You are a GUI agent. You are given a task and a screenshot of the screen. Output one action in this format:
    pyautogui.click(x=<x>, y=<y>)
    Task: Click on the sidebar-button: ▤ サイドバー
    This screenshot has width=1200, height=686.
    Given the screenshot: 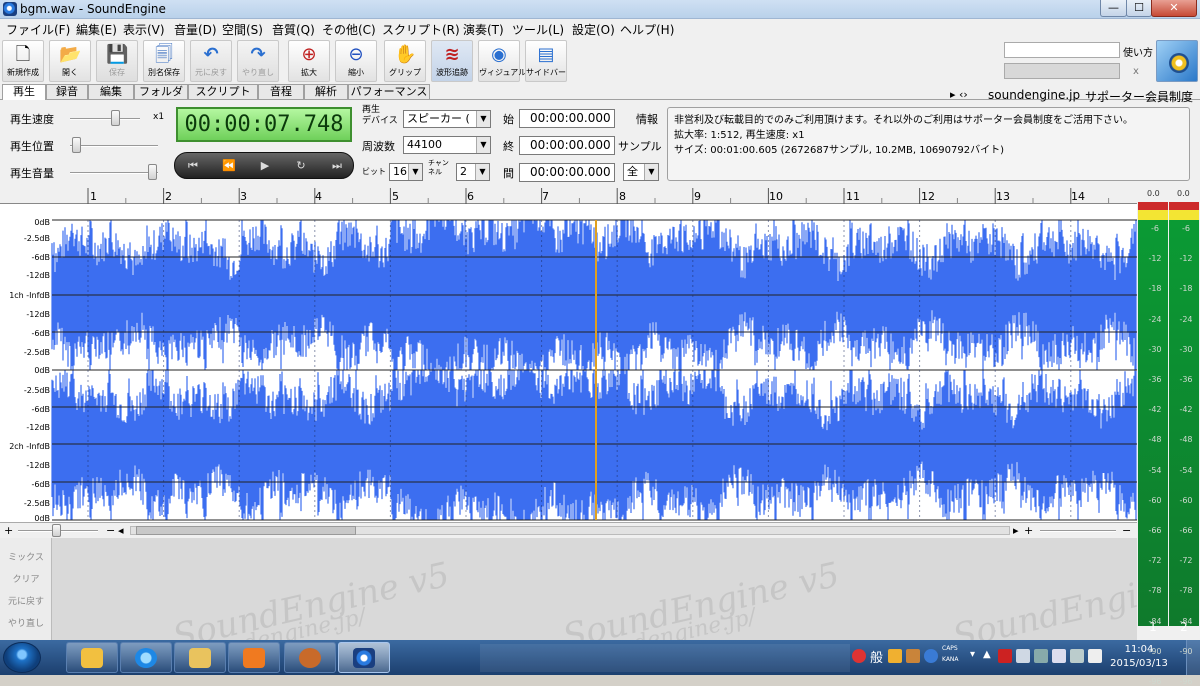 What is the action you would take?
    pyautogui.click(x=546, y=61)
    